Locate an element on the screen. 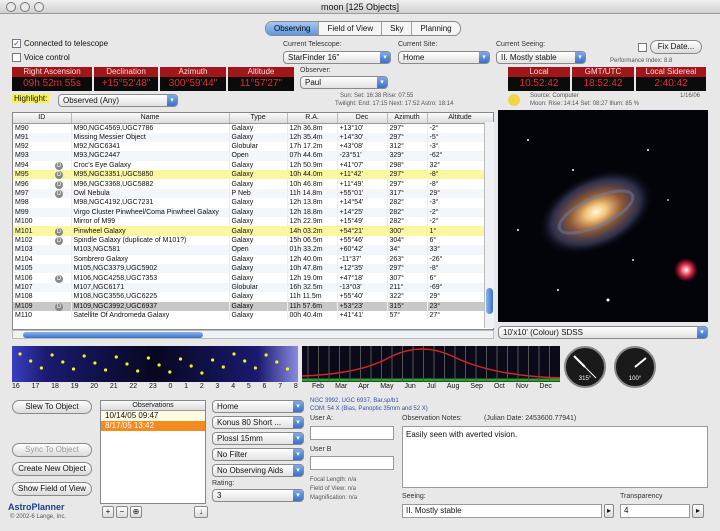  hour-label: 2 is located at coordinates (201, 386).